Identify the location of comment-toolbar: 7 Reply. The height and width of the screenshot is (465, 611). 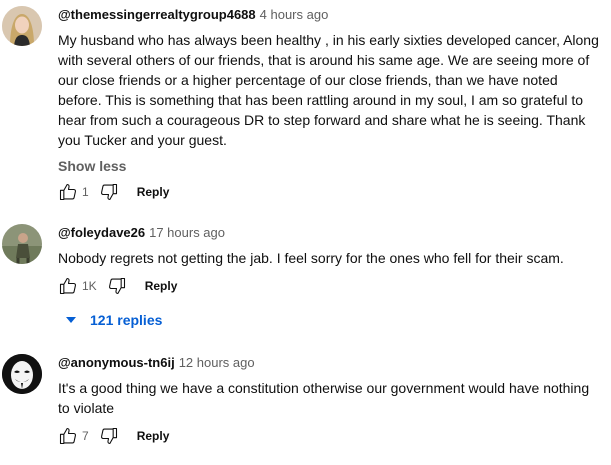
(113, 436).